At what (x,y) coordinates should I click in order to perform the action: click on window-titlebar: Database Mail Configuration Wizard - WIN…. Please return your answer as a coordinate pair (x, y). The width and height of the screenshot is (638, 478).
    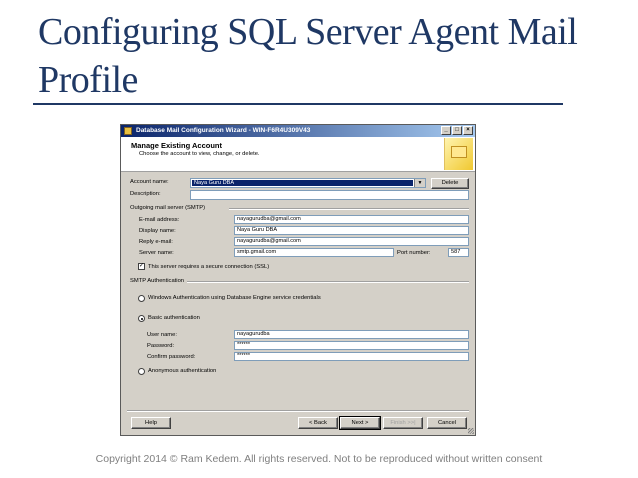
    Looking at the image, I should click on (298, 131).